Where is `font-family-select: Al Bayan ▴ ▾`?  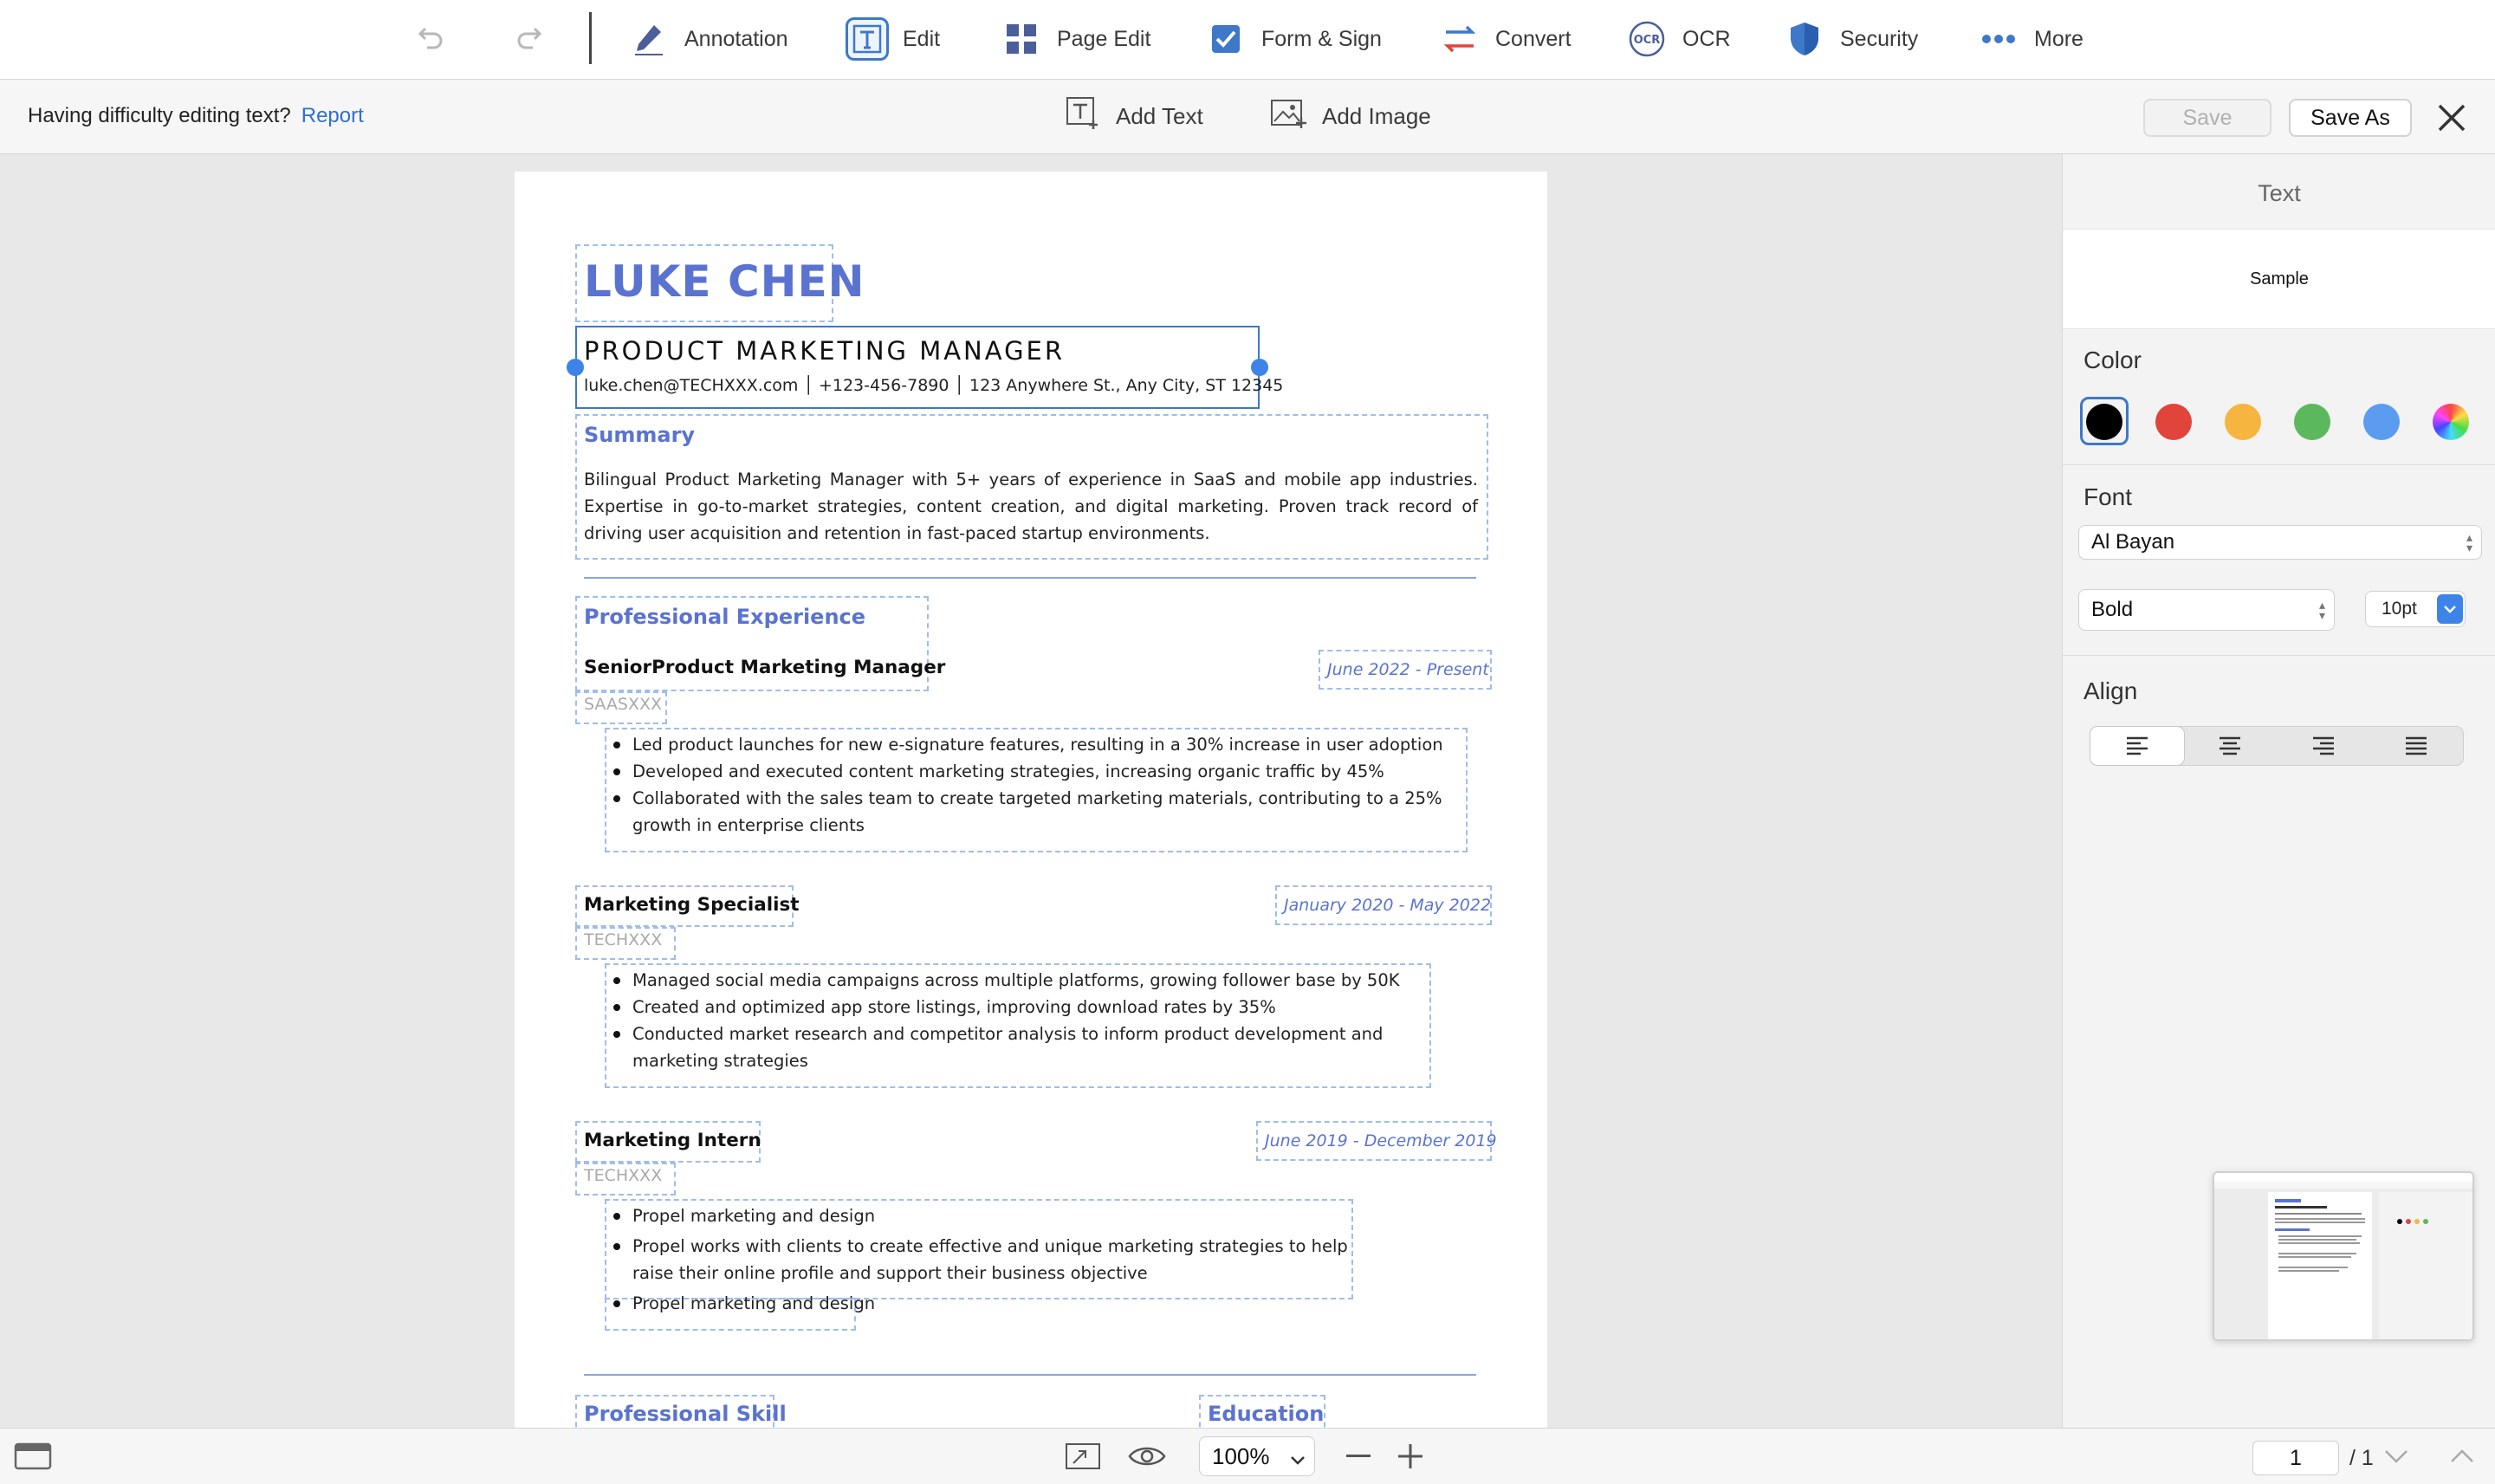 font-family-select: Al Bayan ▴ ▾ is located at coordinates (2280, 542).